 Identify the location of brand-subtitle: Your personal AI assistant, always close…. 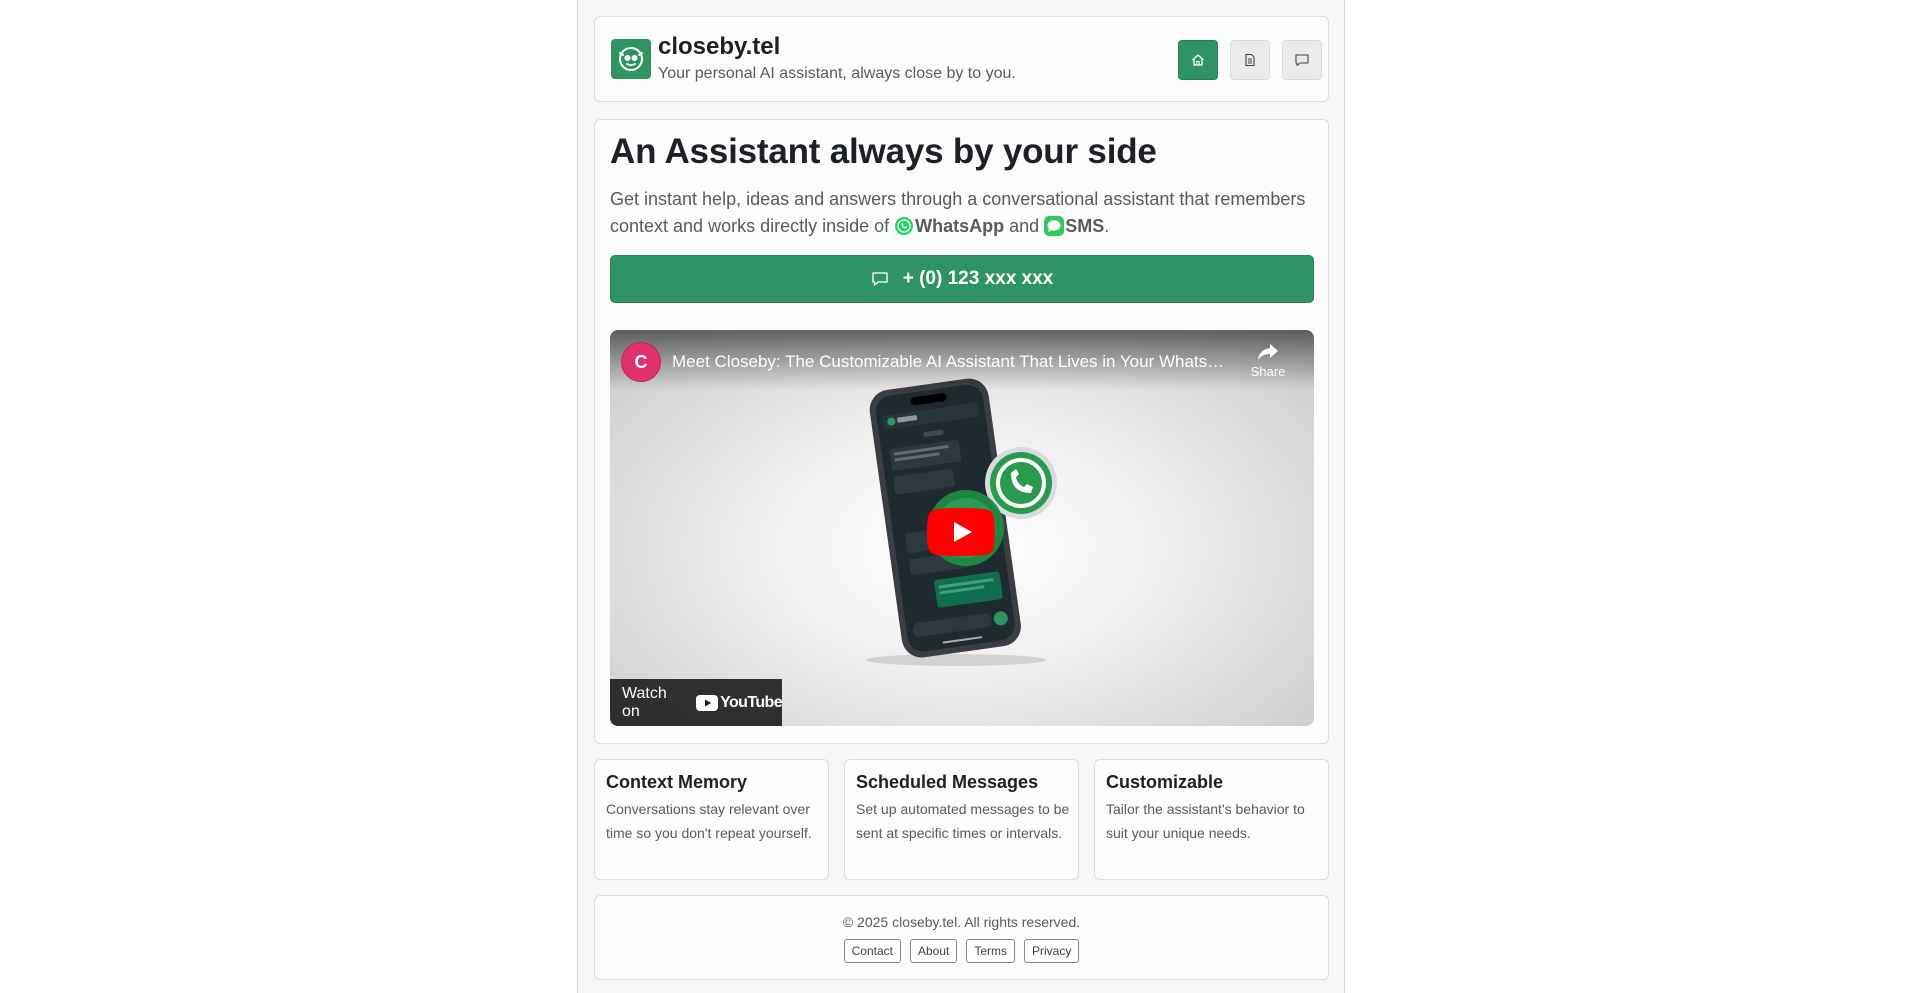
(837, 73).